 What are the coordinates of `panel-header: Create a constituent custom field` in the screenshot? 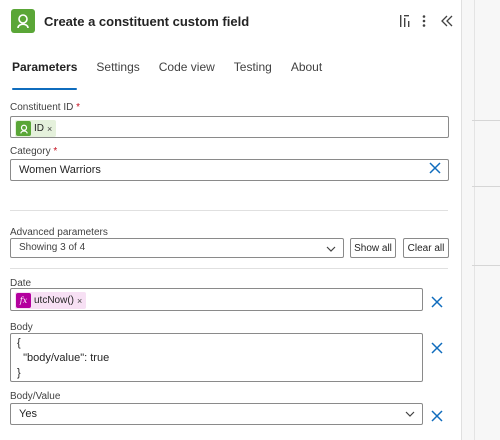 It's located at (231, 22).